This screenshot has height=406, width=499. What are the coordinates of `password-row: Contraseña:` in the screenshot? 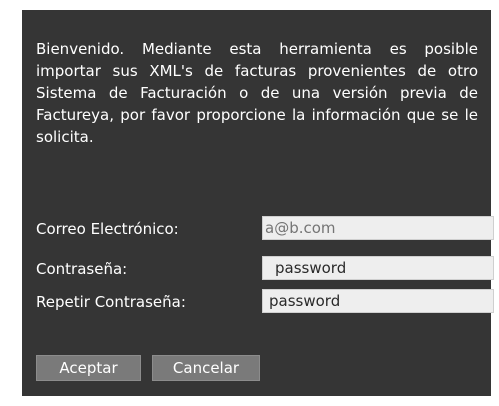 It's located at (265, 268).